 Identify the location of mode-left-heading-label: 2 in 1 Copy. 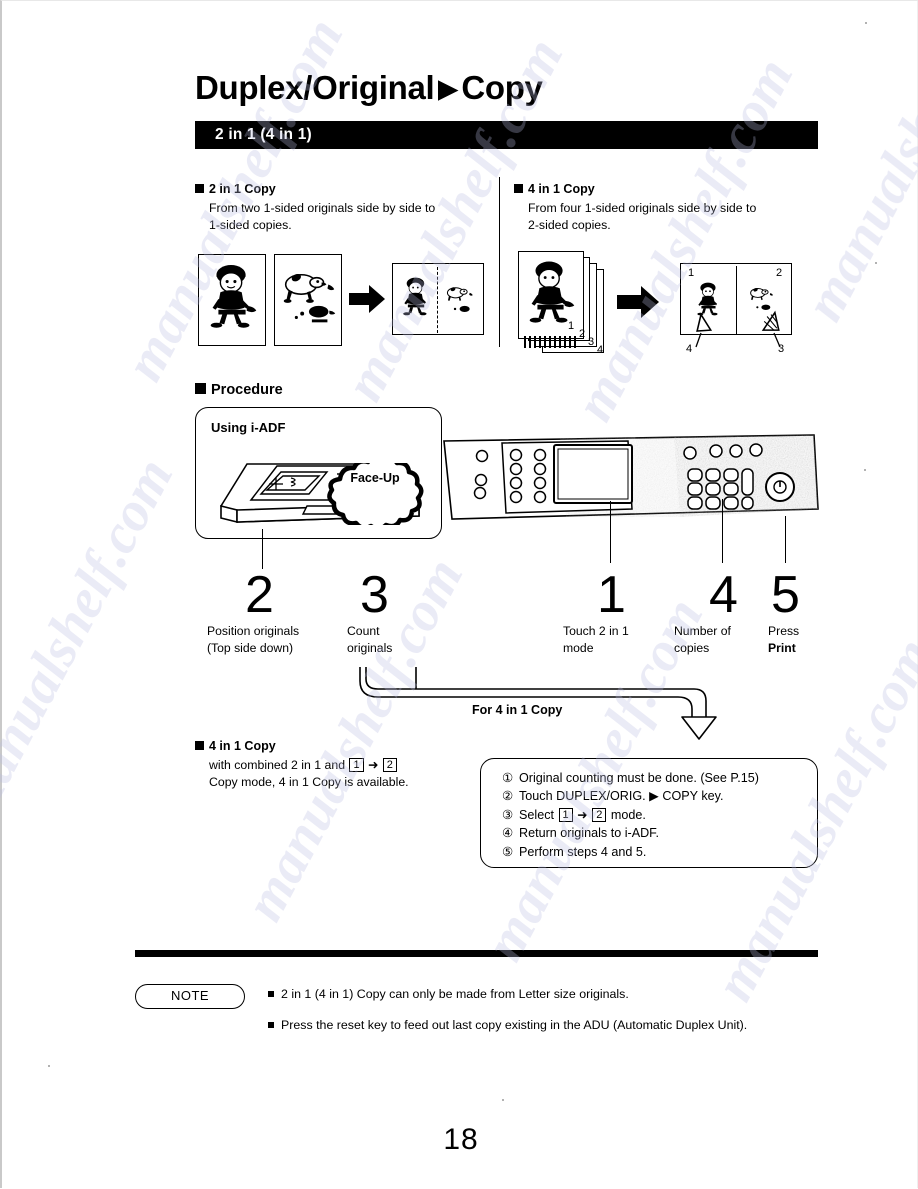
(242, 189).